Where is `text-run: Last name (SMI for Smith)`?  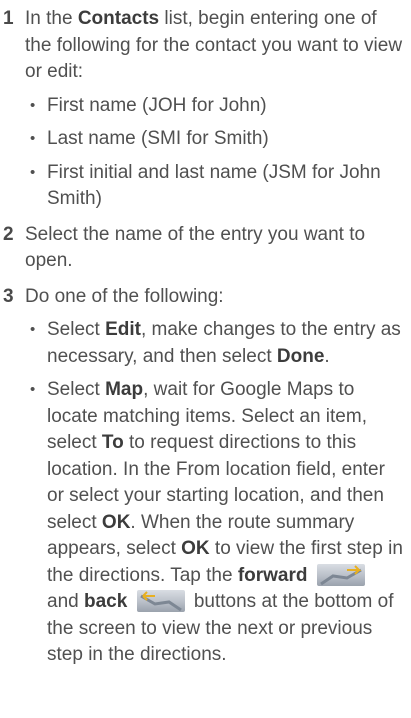 text-run: Last name (SMI for Smith) is located at coordinates (158, 138).